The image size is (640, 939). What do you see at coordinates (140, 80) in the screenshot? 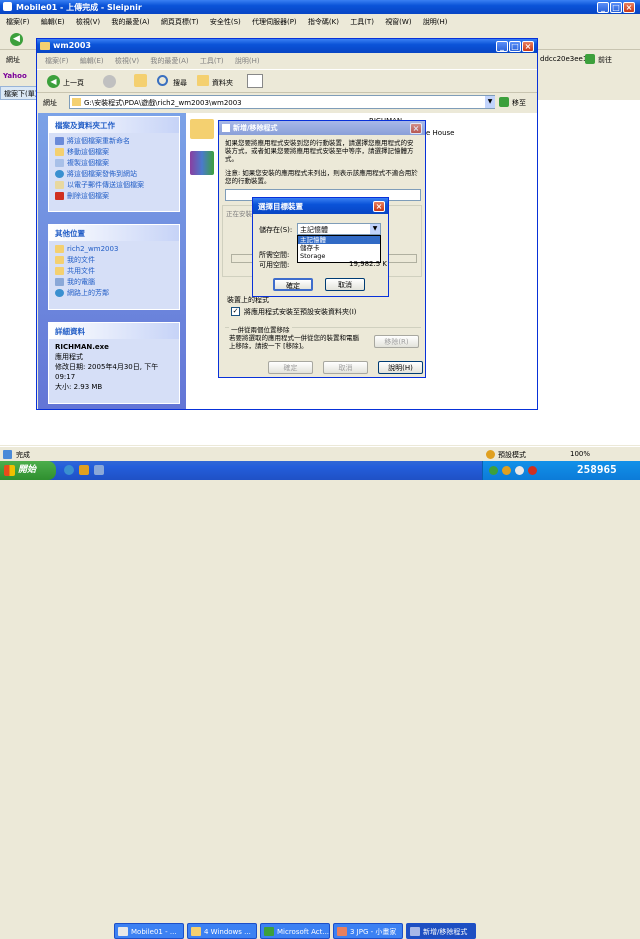
I see `up-folder-icon` at bounding box center [140, 80].